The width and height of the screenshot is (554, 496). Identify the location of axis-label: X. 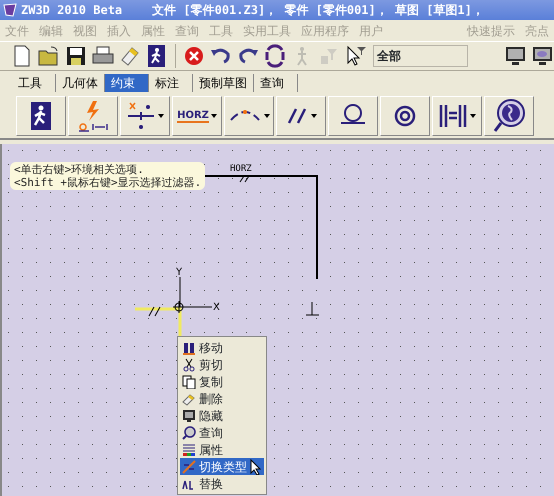
(216, 307).